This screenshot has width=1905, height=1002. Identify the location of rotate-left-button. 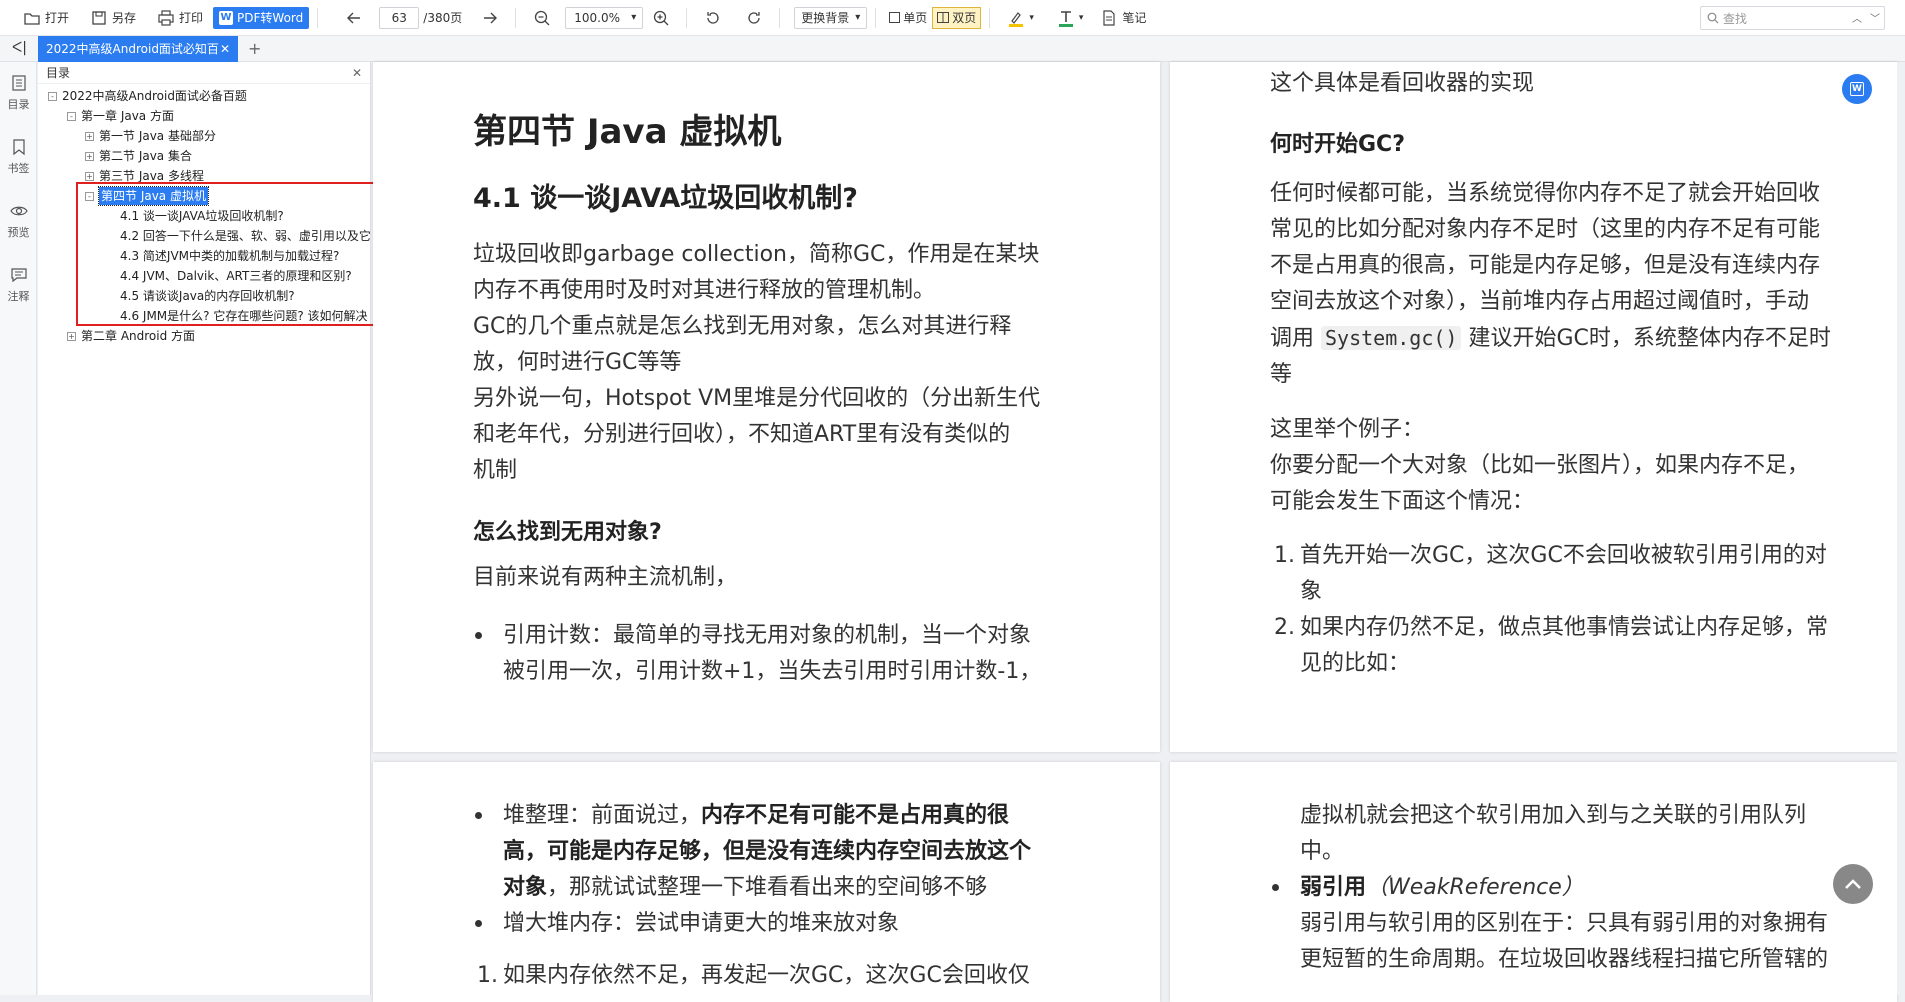
(714, 18).